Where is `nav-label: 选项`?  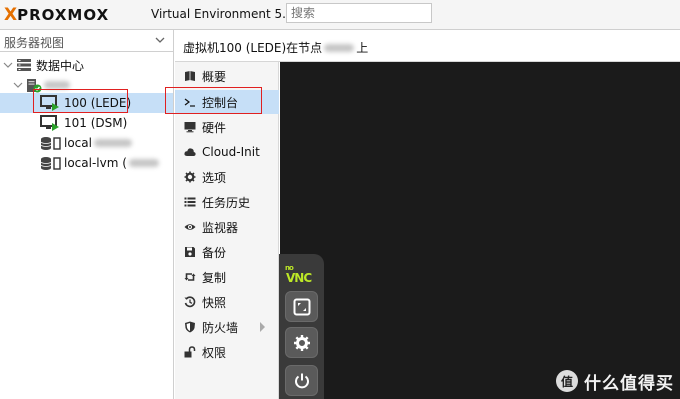
nav-label: 选项 is located at coordinates (214, 177).